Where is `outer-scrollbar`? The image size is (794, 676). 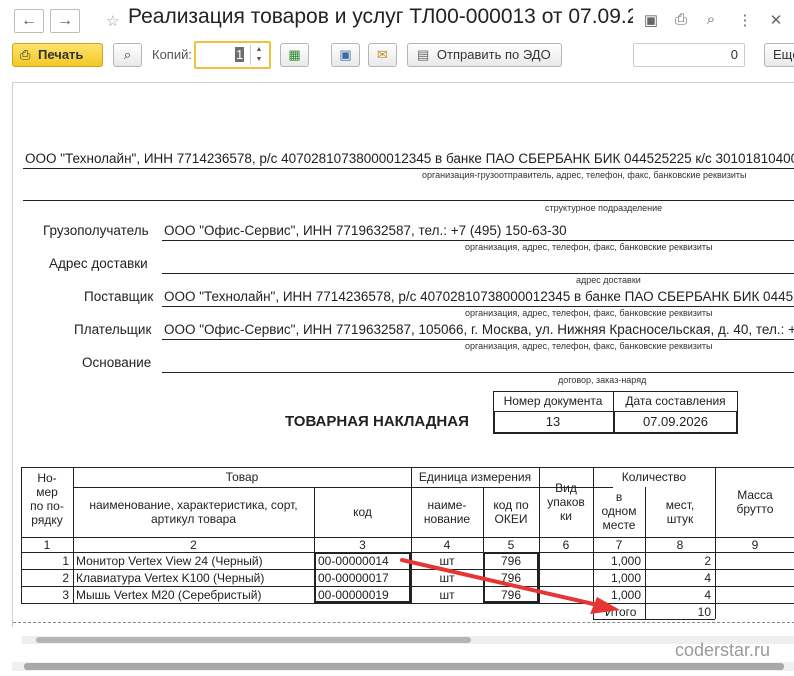
outer-scrollbar is located at coordinates (403, 666).